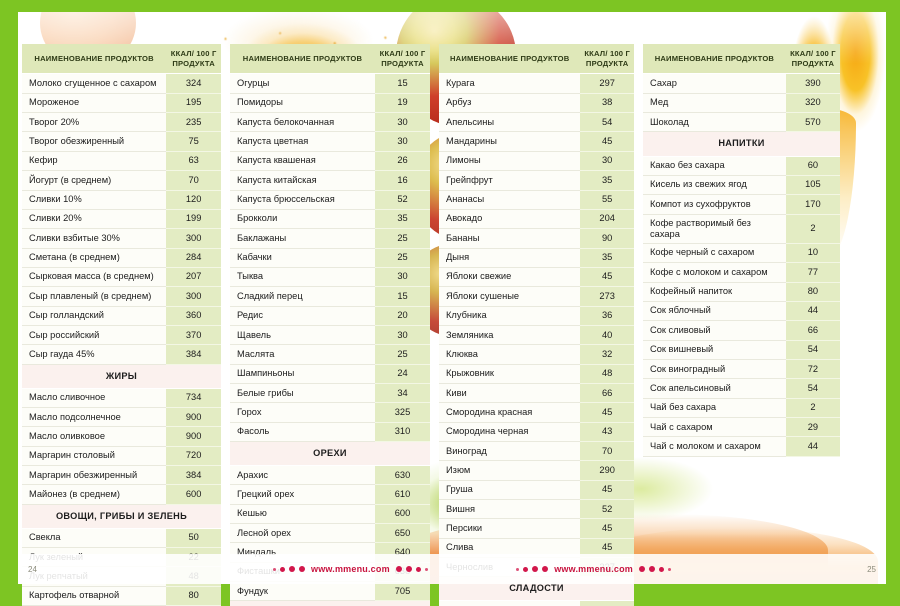  I want to click on product-name: Кофе черный с сахаром, so click(714, 253).